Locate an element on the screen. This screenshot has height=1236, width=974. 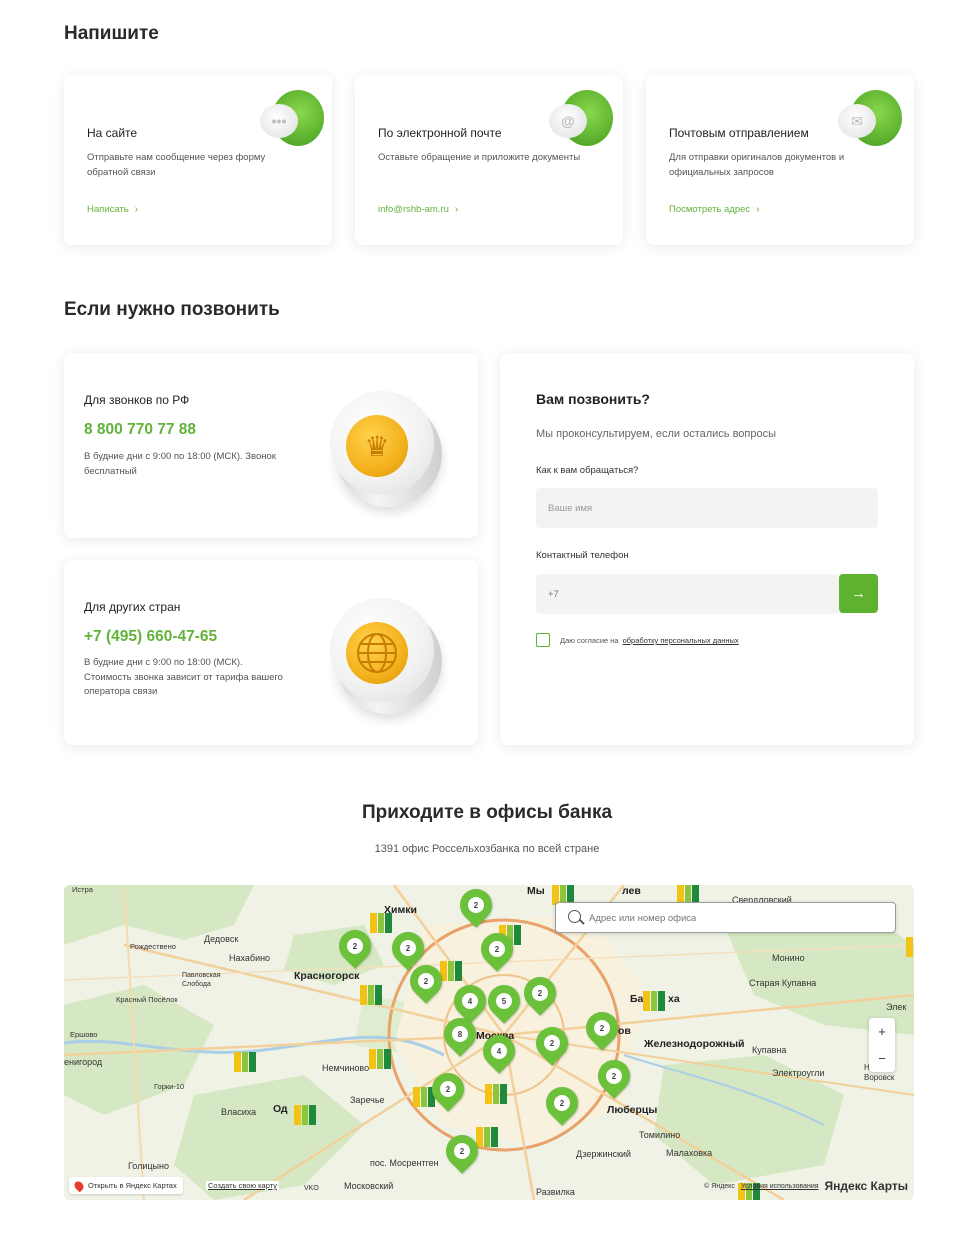
at-sign-icon: @ is located at coordinates (581, 119).